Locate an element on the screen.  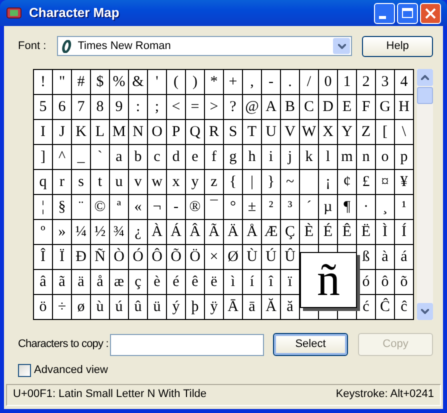
character-cell: ê is located at coordinates (195, 282).